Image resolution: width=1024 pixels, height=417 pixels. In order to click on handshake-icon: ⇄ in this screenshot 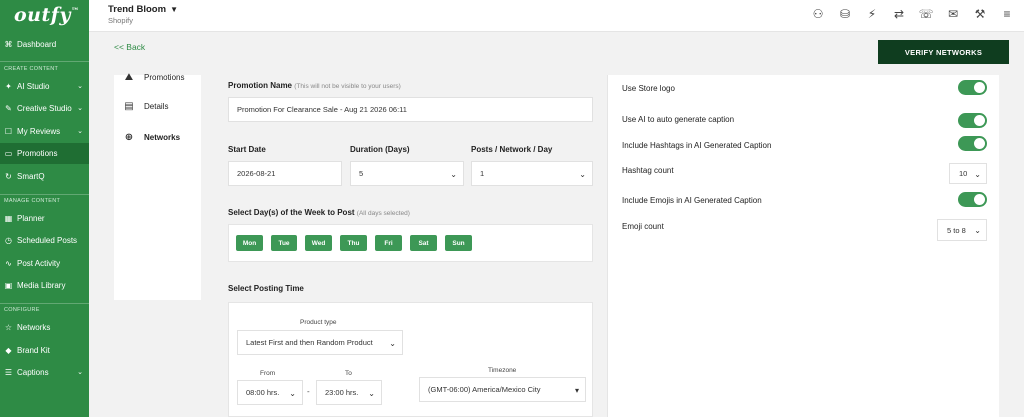, I will do `click(899, 14)`.